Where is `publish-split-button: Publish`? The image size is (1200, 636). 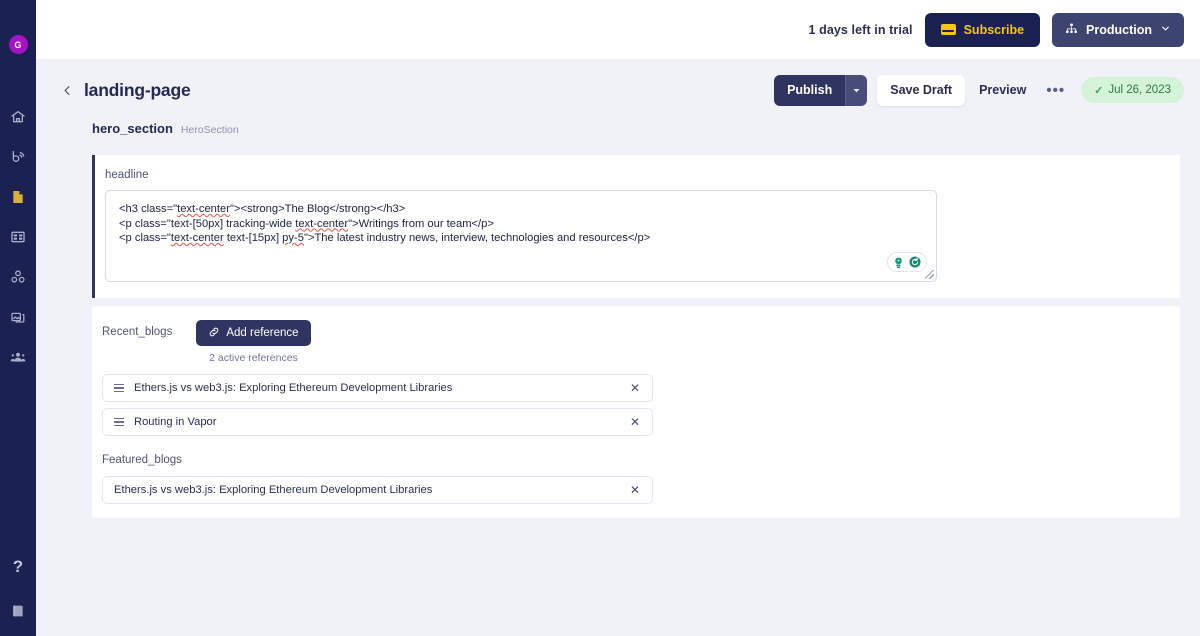
publish-split-button: Publish is located at coordinates (821, 90).